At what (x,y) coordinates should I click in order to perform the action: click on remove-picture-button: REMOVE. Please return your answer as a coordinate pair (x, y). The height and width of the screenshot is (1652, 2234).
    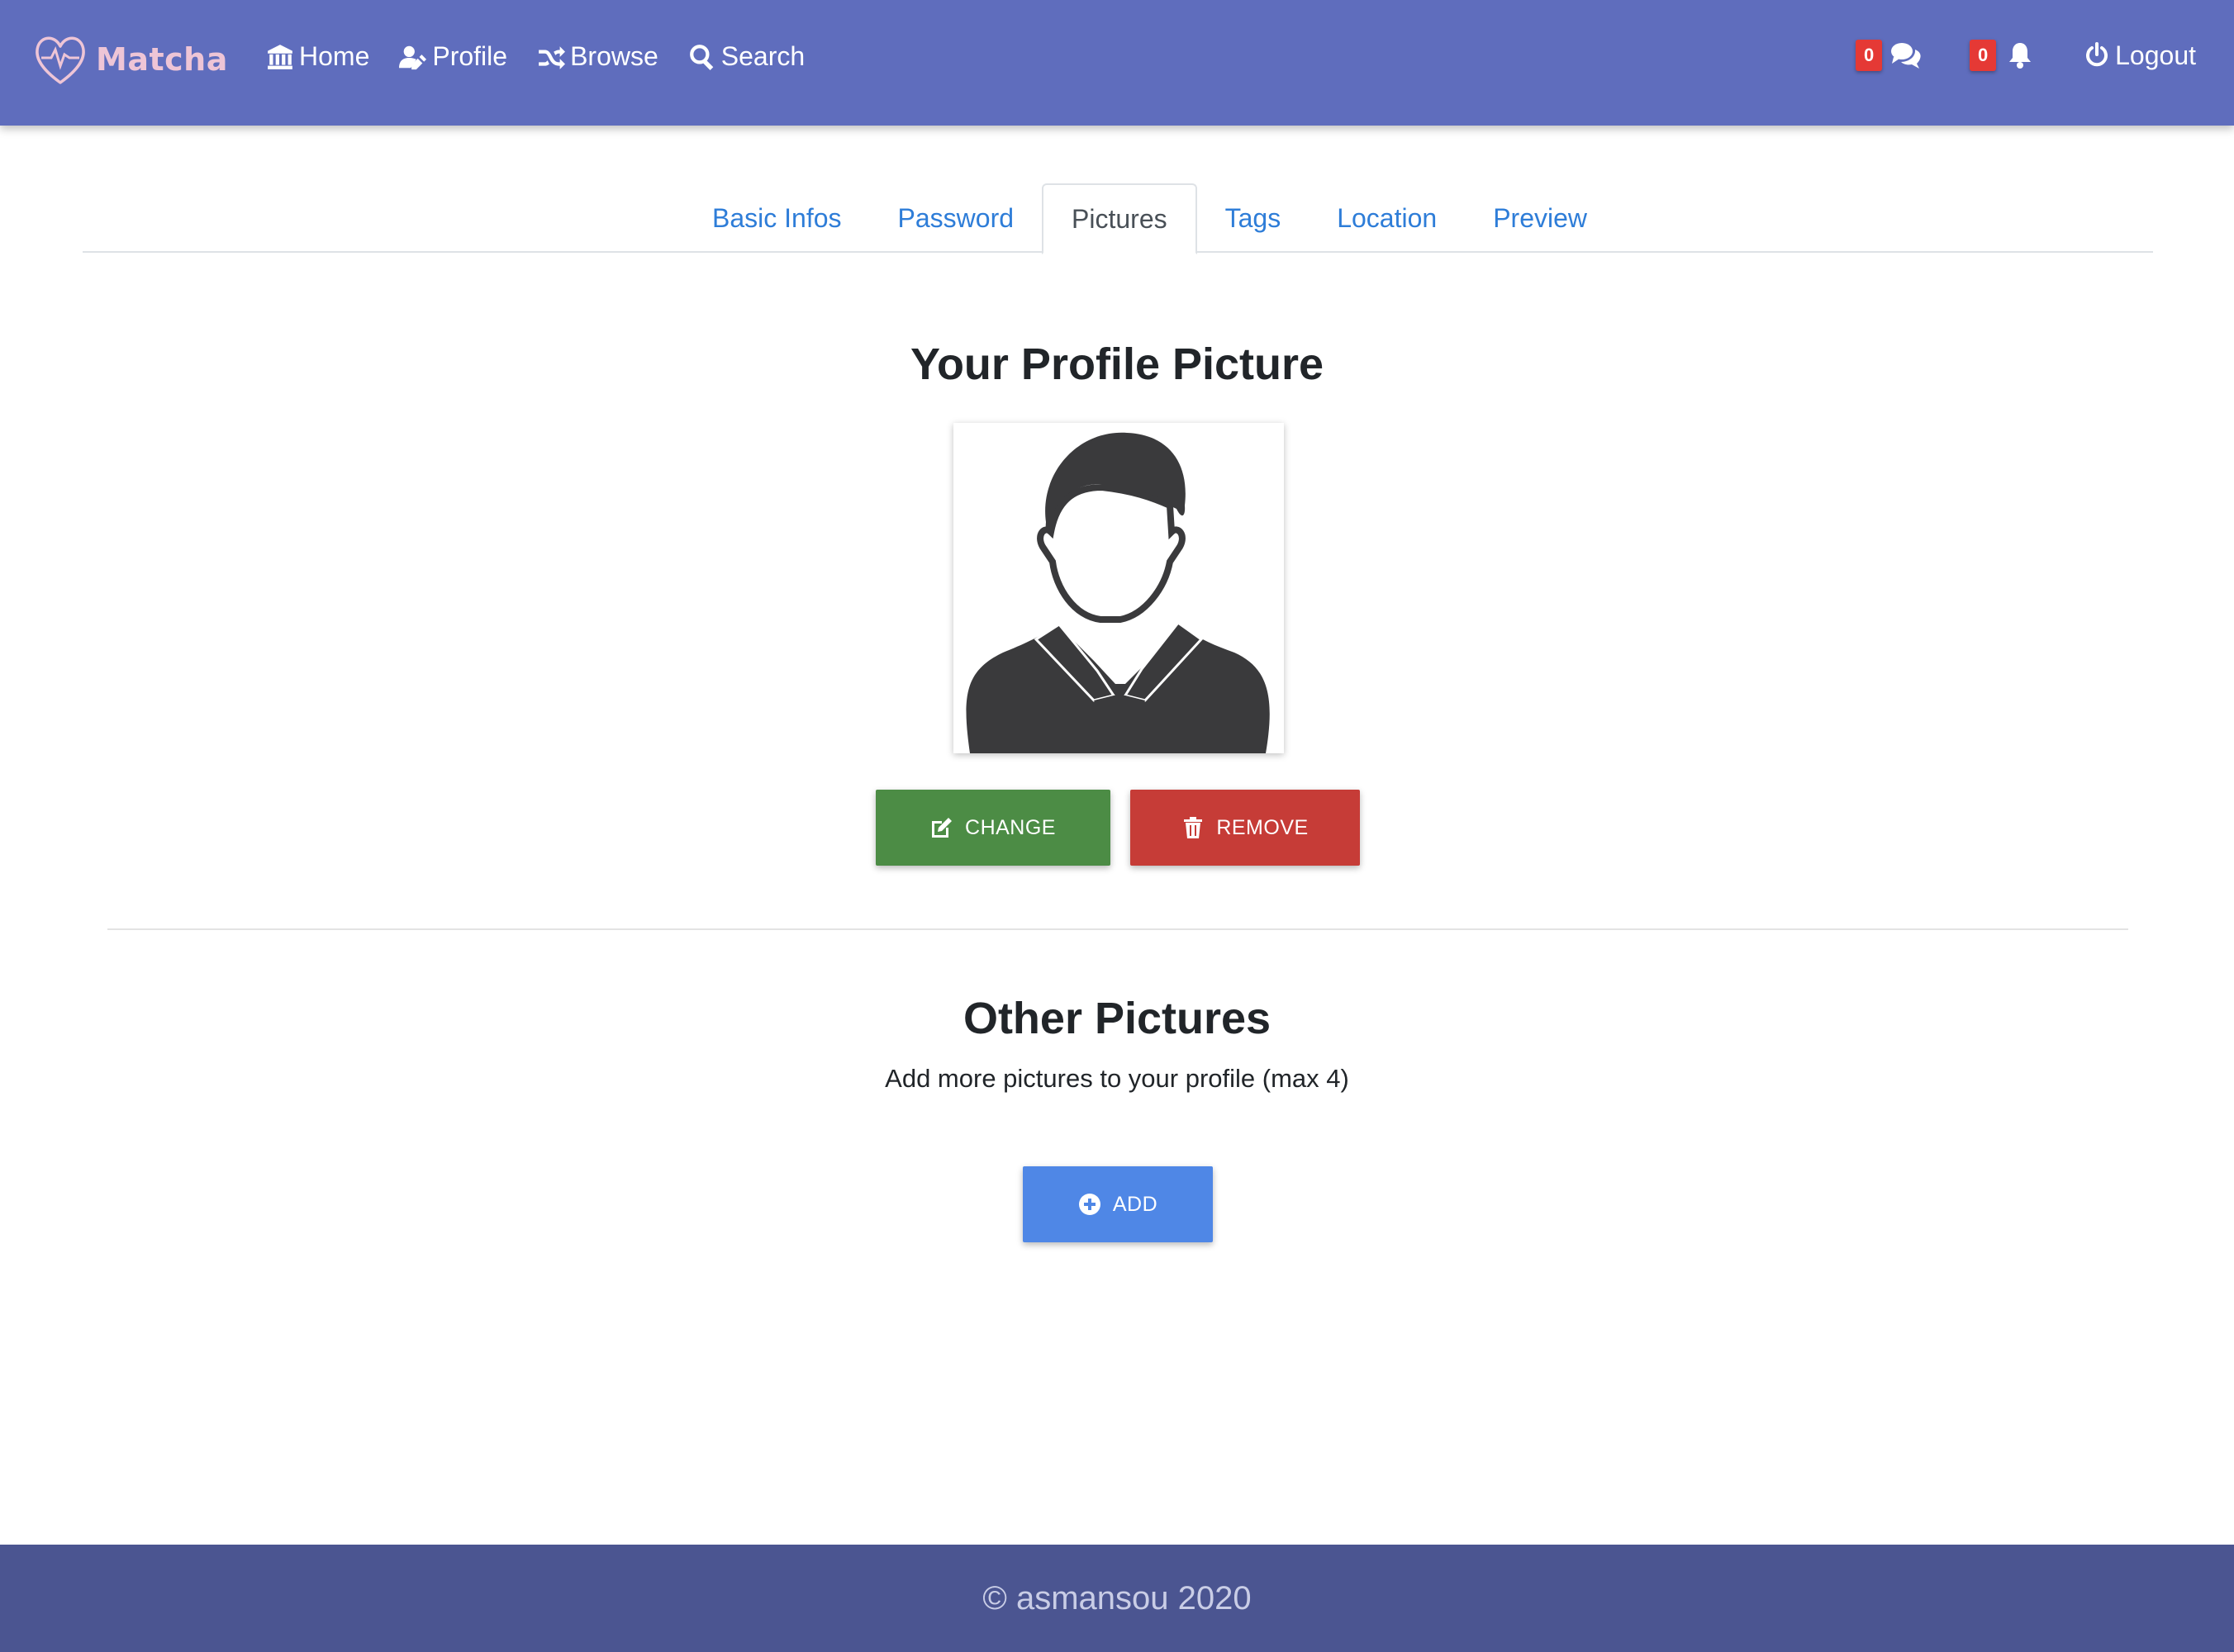
    Looking at the image, I should click on (1245, 828).